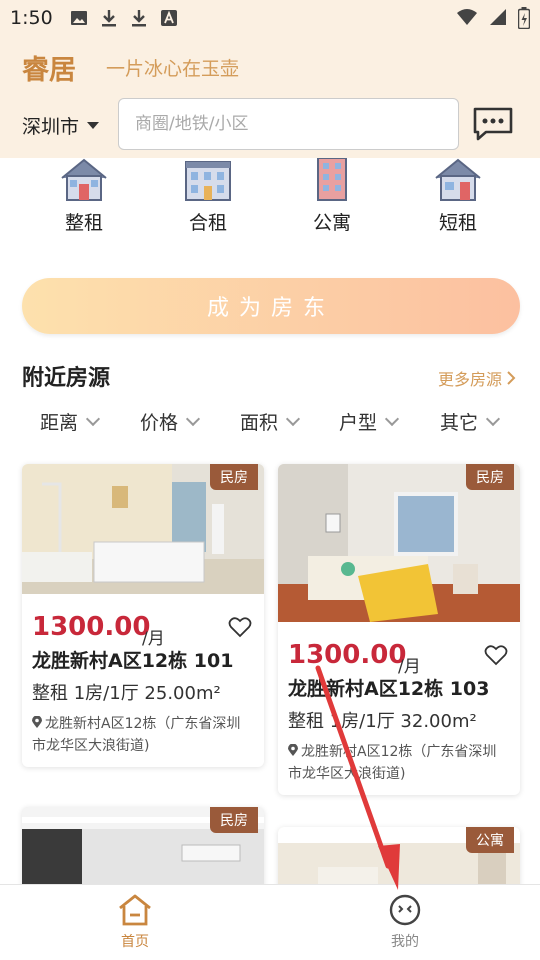 The width and height of the screenshot is (540, 960). I want to click on search-box, so click(288, 124).